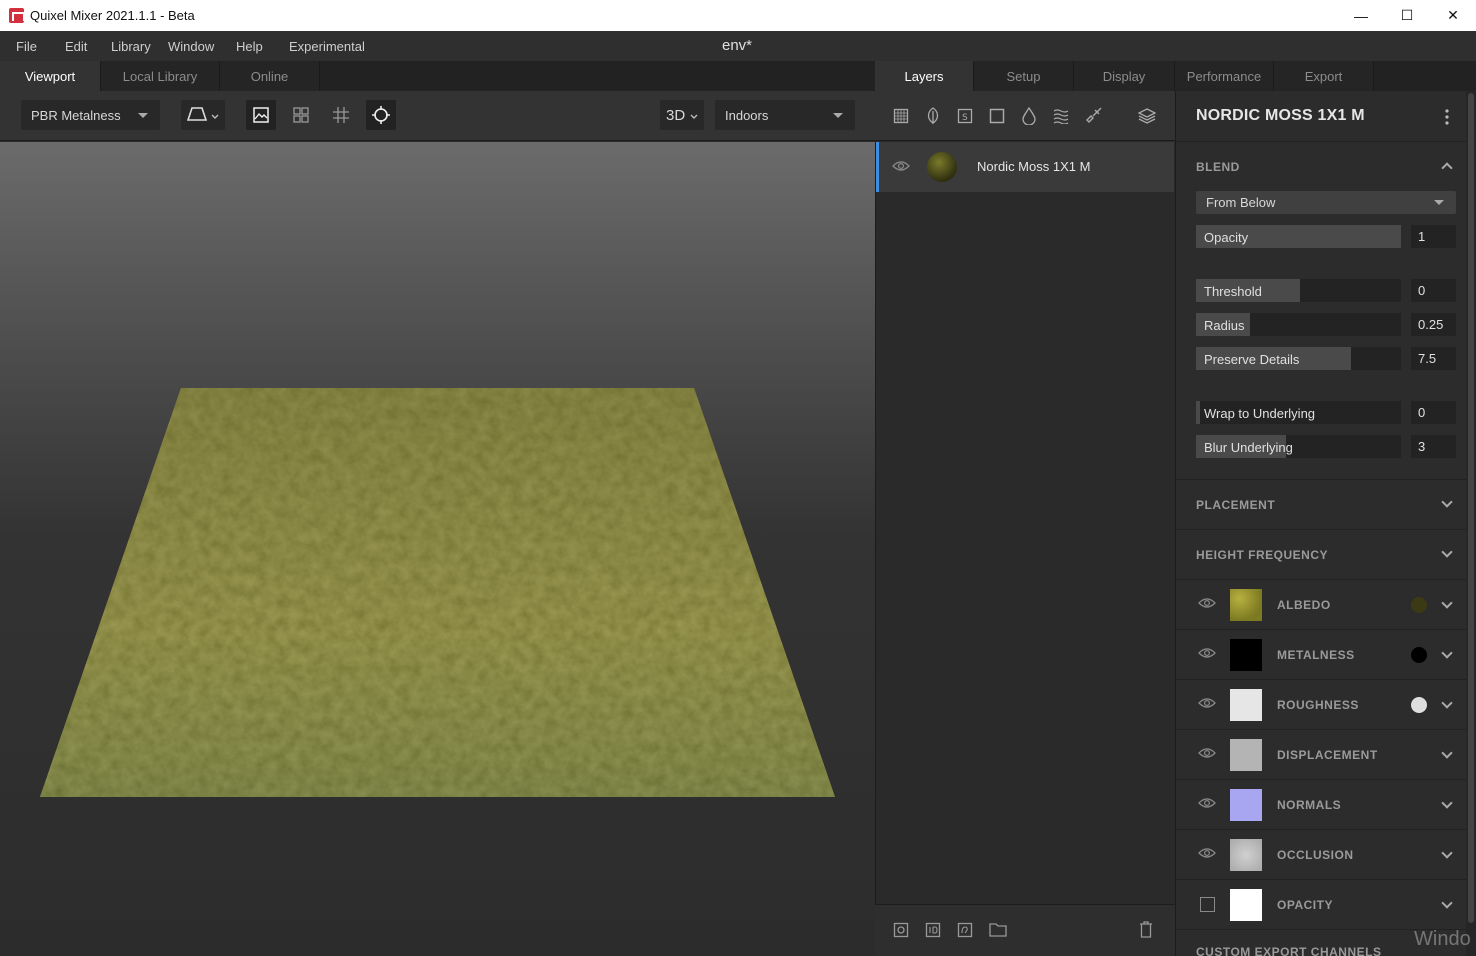 The image size is (1476, 956). What do you see at coordinates (1321, 905) in the screenshot?
I see `map-row-opacity: OPACITY` at bounding box center [1321, 905].